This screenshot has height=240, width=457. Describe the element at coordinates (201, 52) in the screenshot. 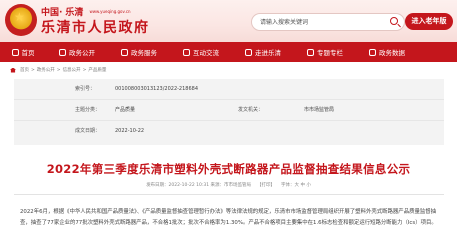

I see `nav-interaction: 互动交流` at that location.